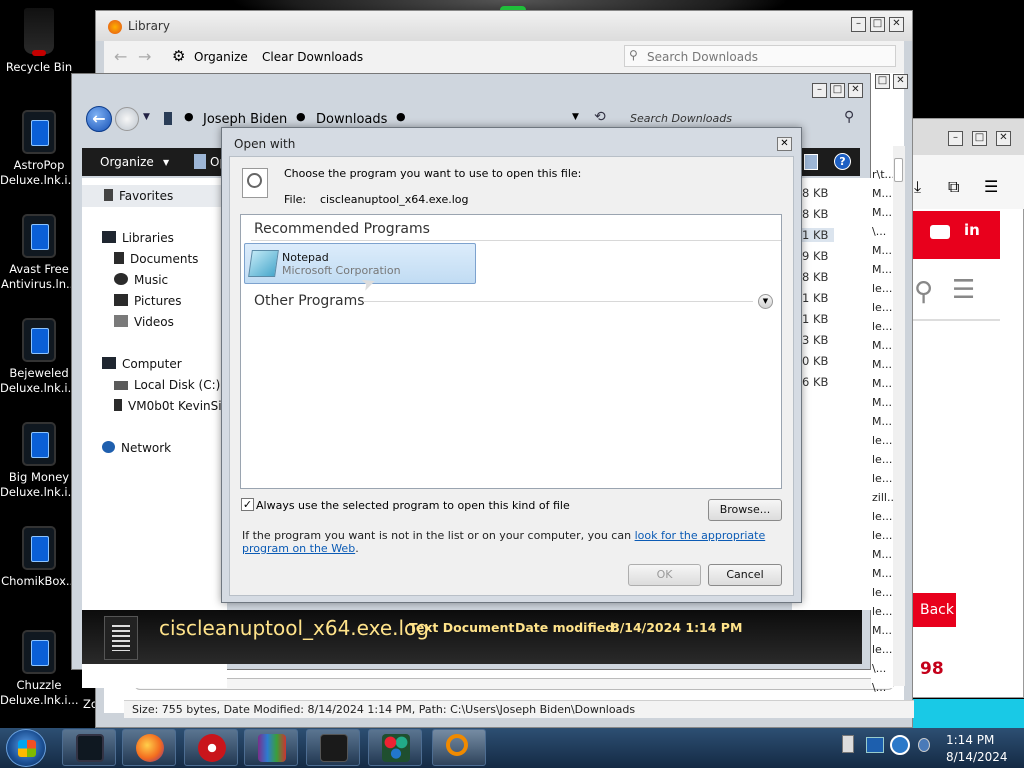 The height and width of the screenshot is (768, 1024). I want to click on file-size-cell: 8 KB, so click(815, 277).